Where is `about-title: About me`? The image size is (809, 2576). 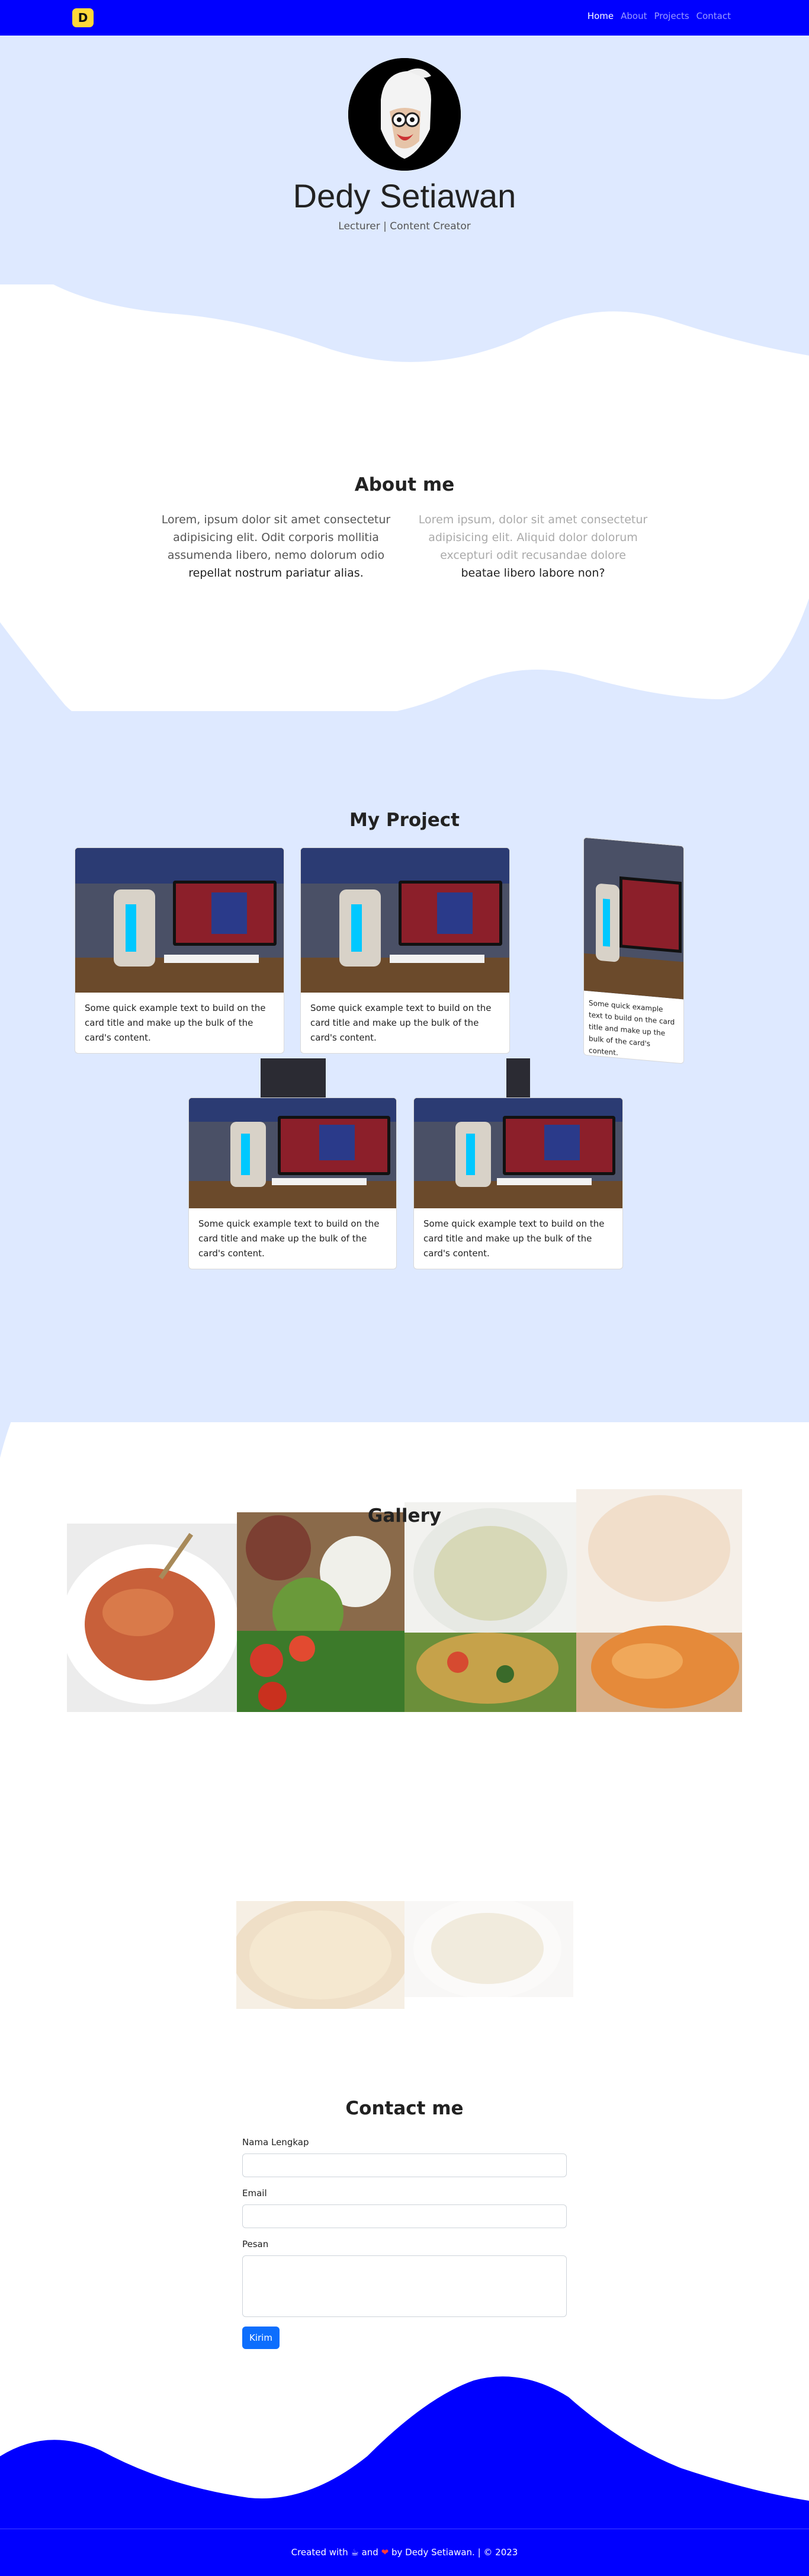 about-title: About me is located at coordinates (404, 484).